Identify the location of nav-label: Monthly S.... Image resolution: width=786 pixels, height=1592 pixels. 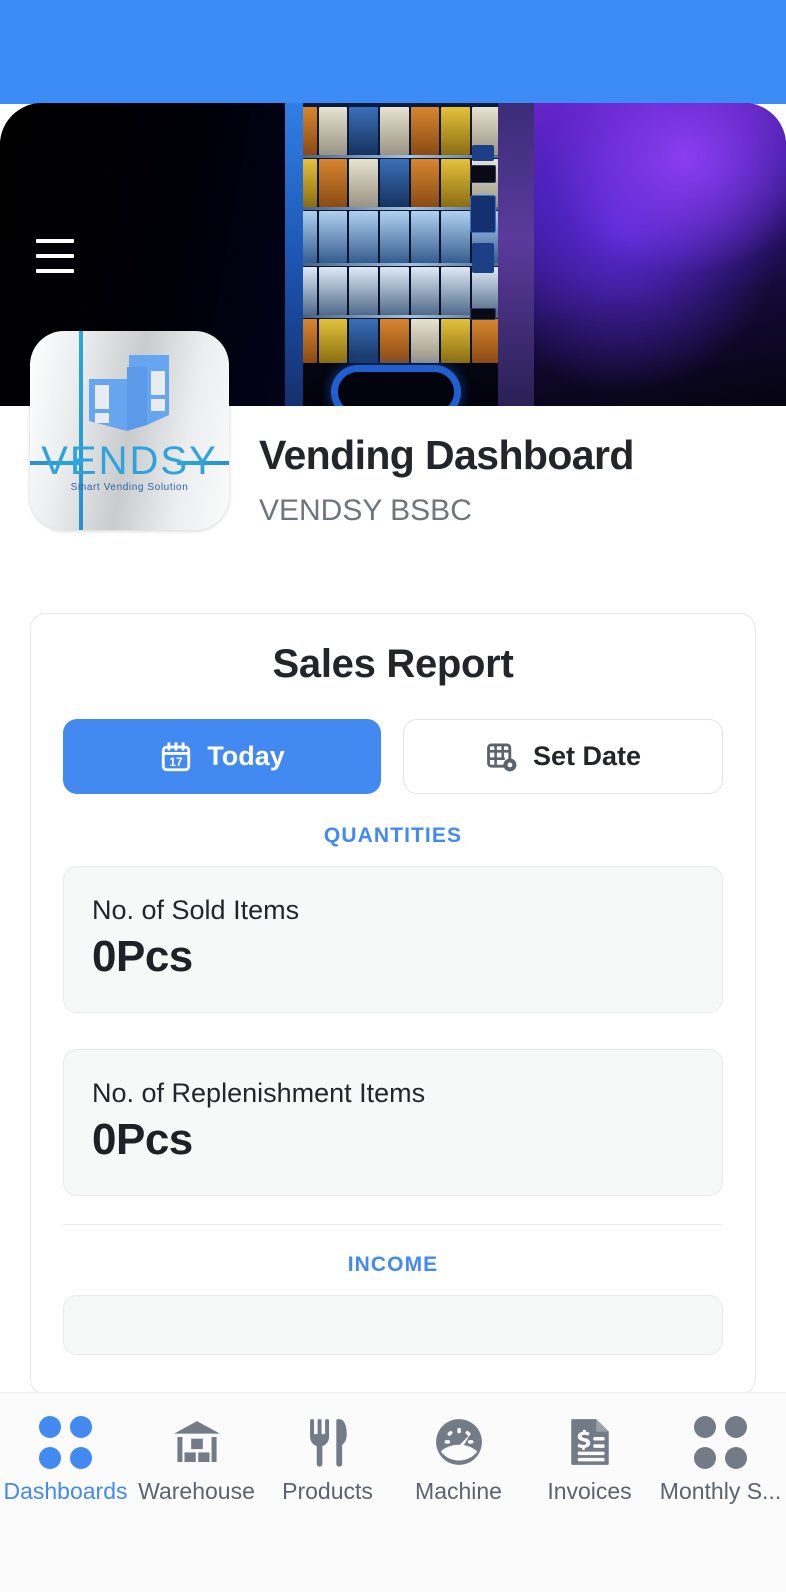
(720, 1491).